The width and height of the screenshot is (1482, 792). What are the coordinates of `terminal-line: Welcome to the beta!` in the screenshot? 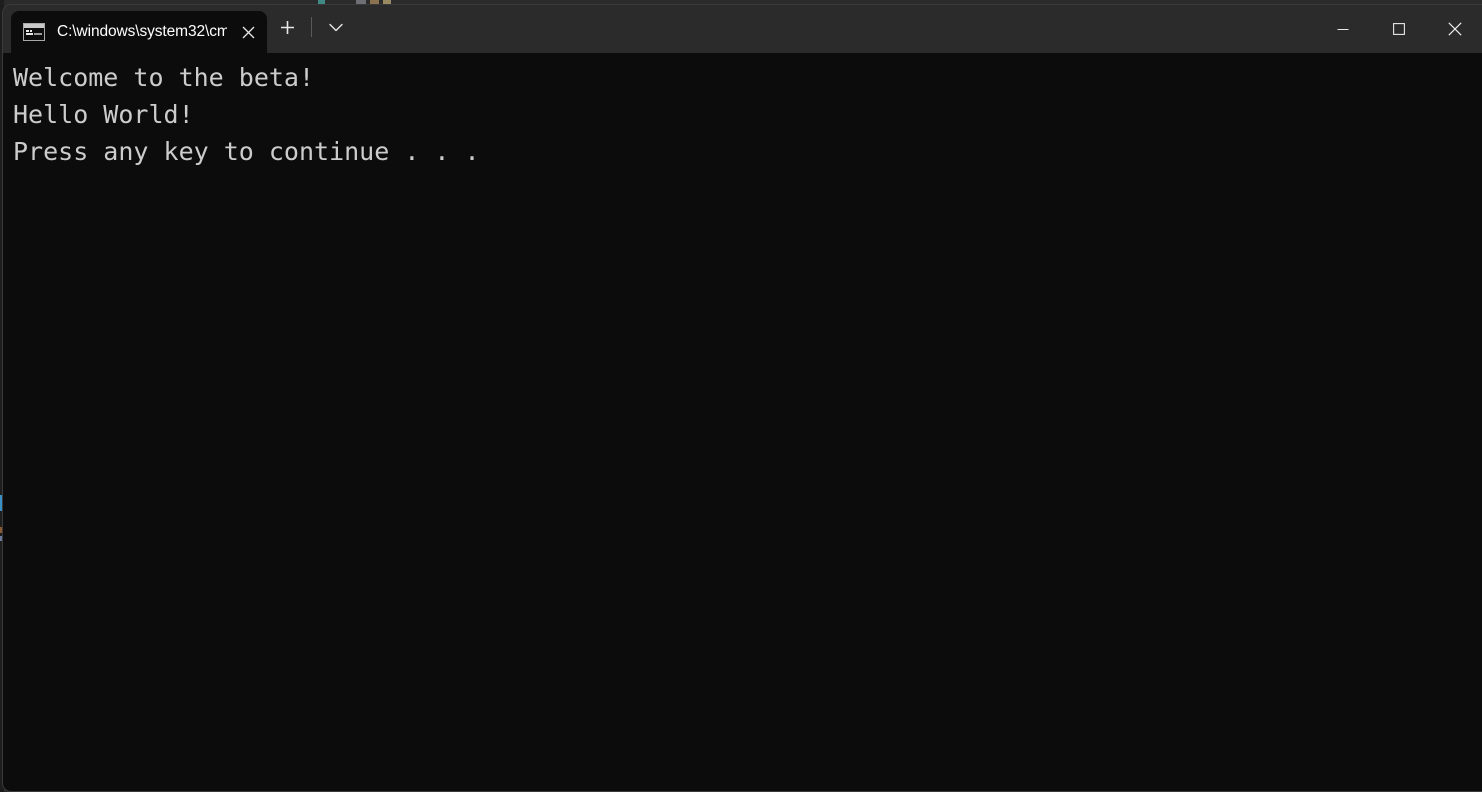 It's located at (164, 77).